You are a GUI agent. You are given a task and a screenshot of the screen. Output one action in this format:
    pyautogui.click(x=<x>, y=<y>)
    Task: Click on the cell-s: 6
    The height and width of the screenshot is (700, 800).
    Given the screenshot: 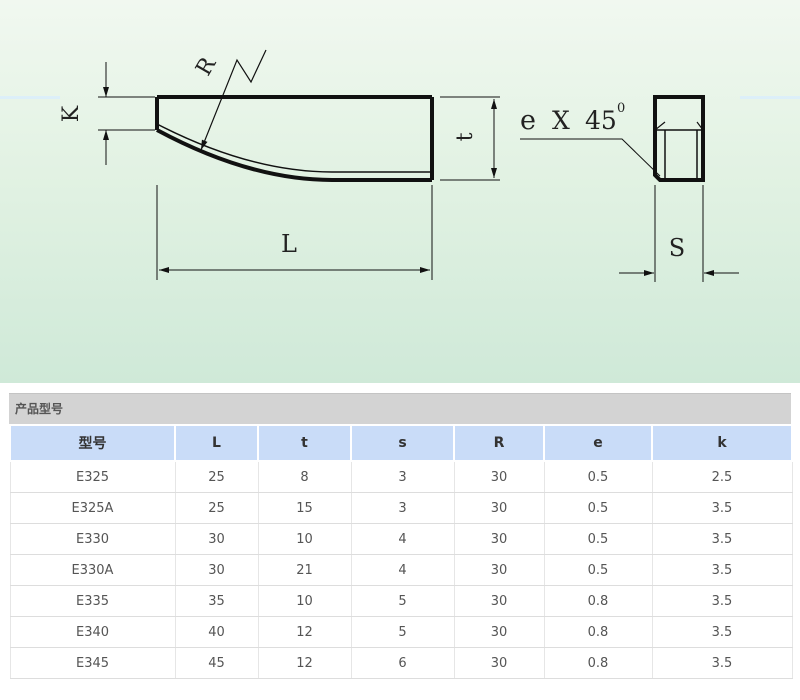 What is the action you would take?
    pyautogui.click(x=403, y=663)
    